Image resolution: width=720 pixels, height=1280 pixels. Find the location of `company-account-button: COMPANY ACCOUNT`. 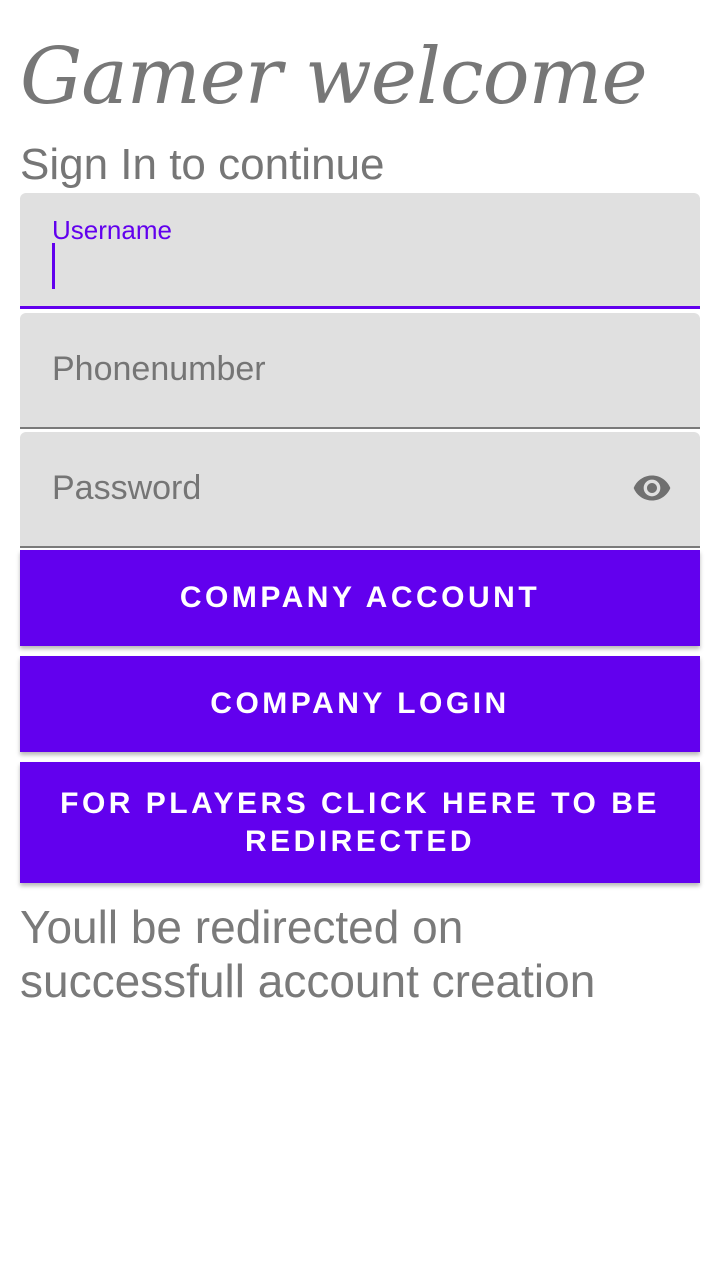

company-account-button: COMPANY ACCOUNT is located at coordinates (360, 598).